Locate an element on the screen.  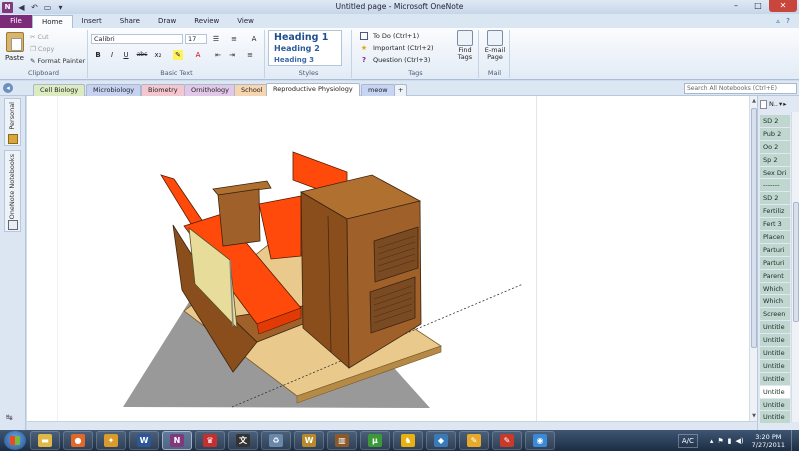
taskbar-utorrent-button: μ is located at coordinates (375, 440).